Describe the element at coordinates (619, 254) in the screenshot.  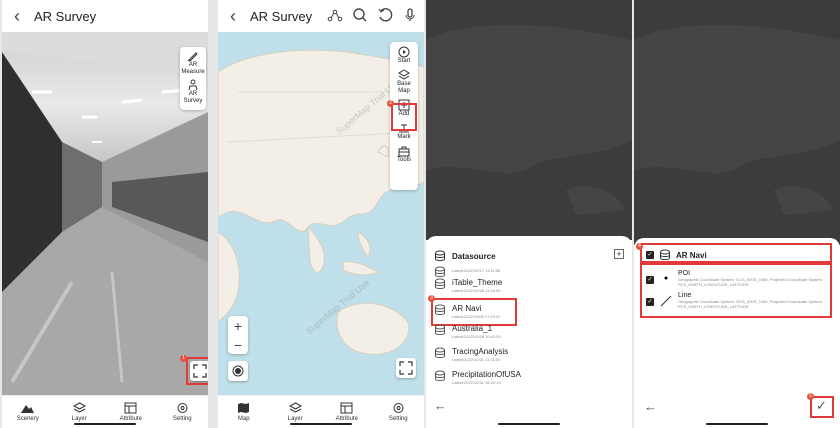
I see `add-datasource-icon: +` at that location.